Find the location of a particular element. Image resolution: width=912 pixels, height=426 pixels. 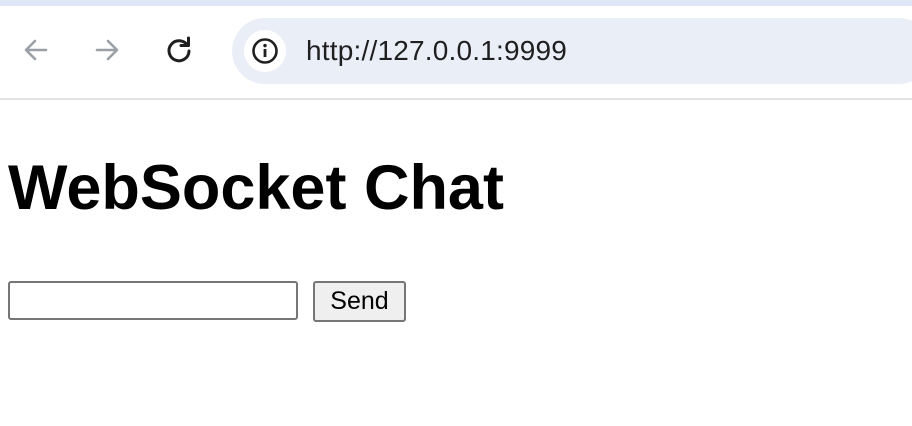

reload-icon is located at coordinates (179, 49).